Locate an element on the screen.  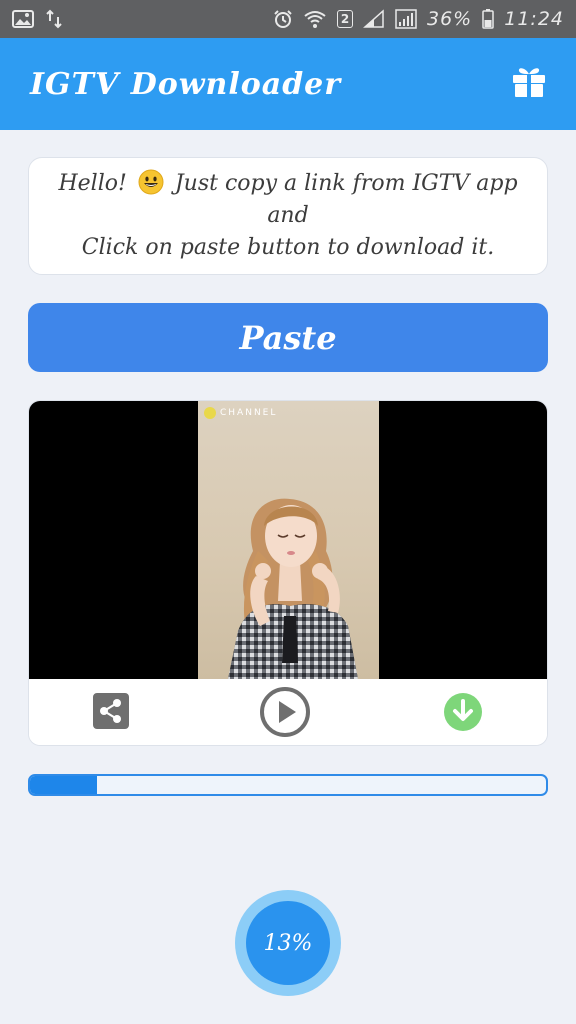
gift-button is located at coordinates (529, 84).